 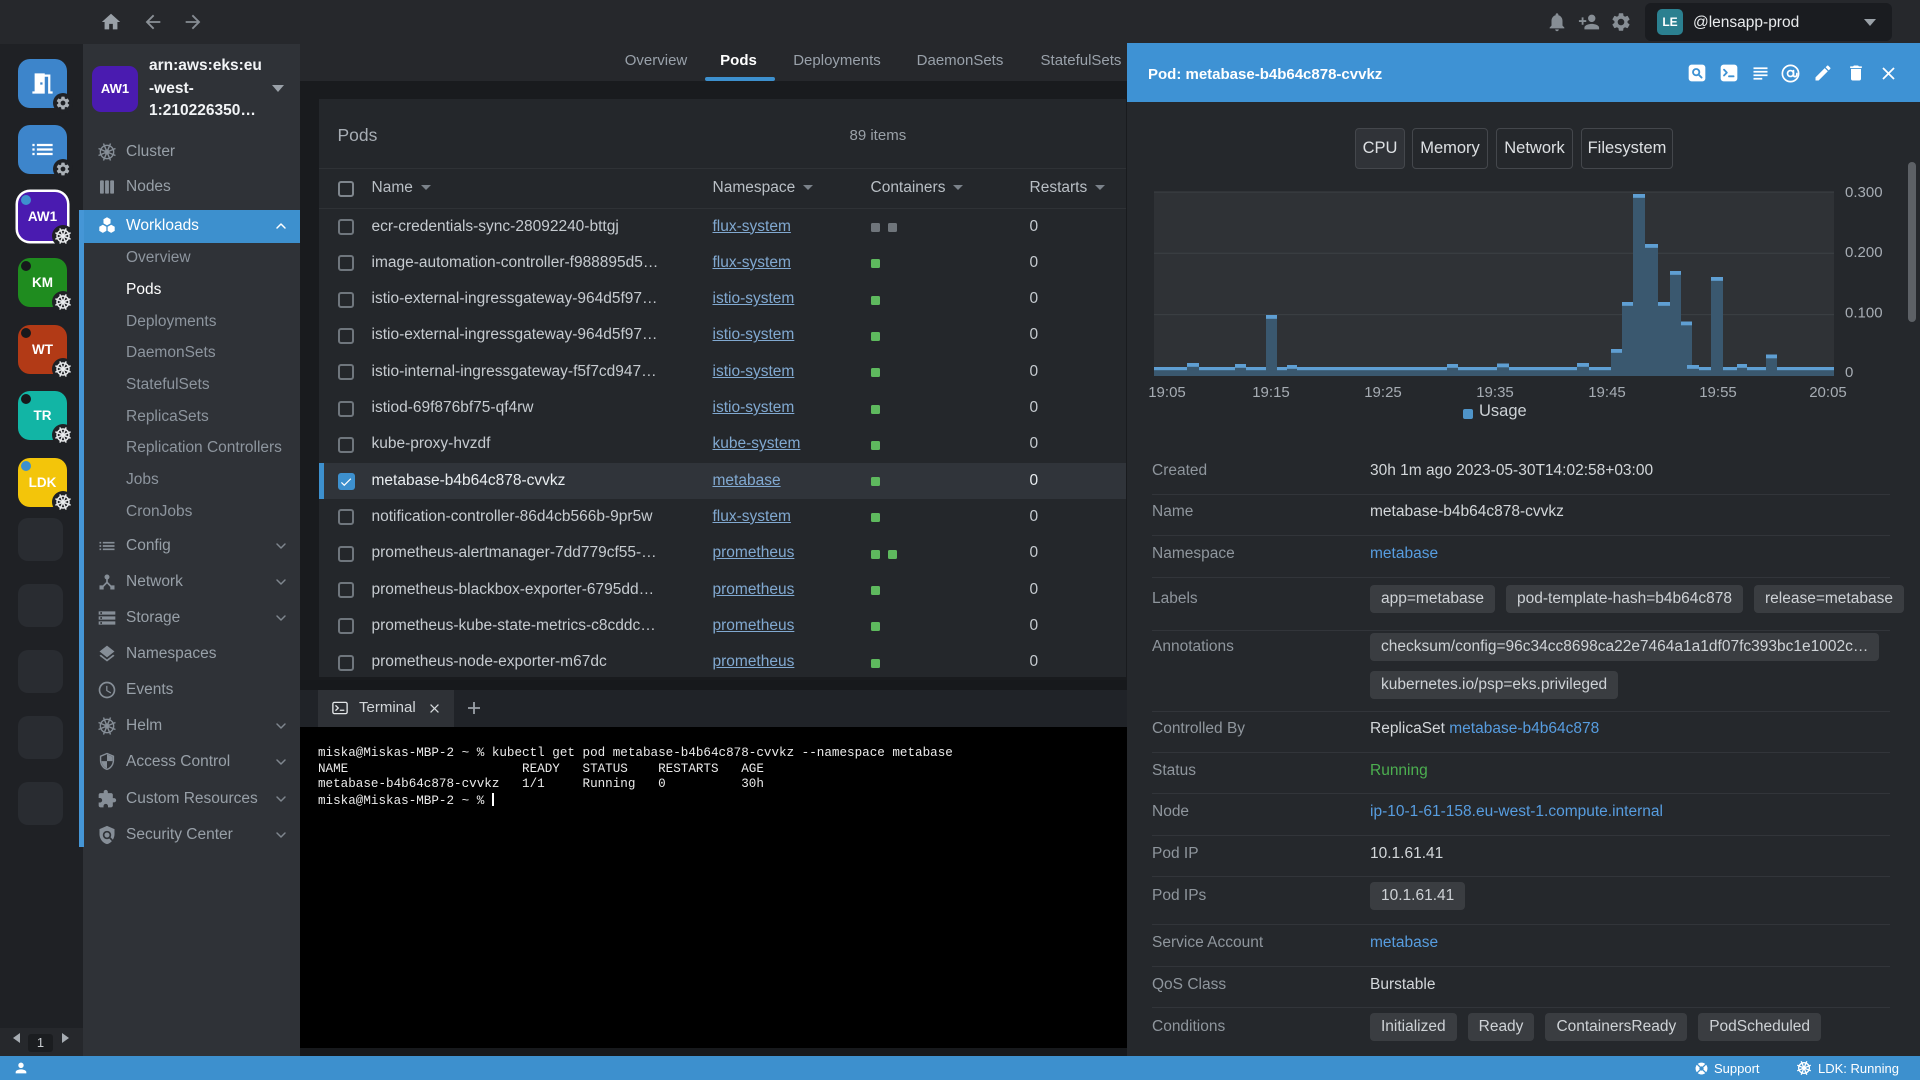 I want to click on svg-text: 19:05, so click(x=1167, y=392).